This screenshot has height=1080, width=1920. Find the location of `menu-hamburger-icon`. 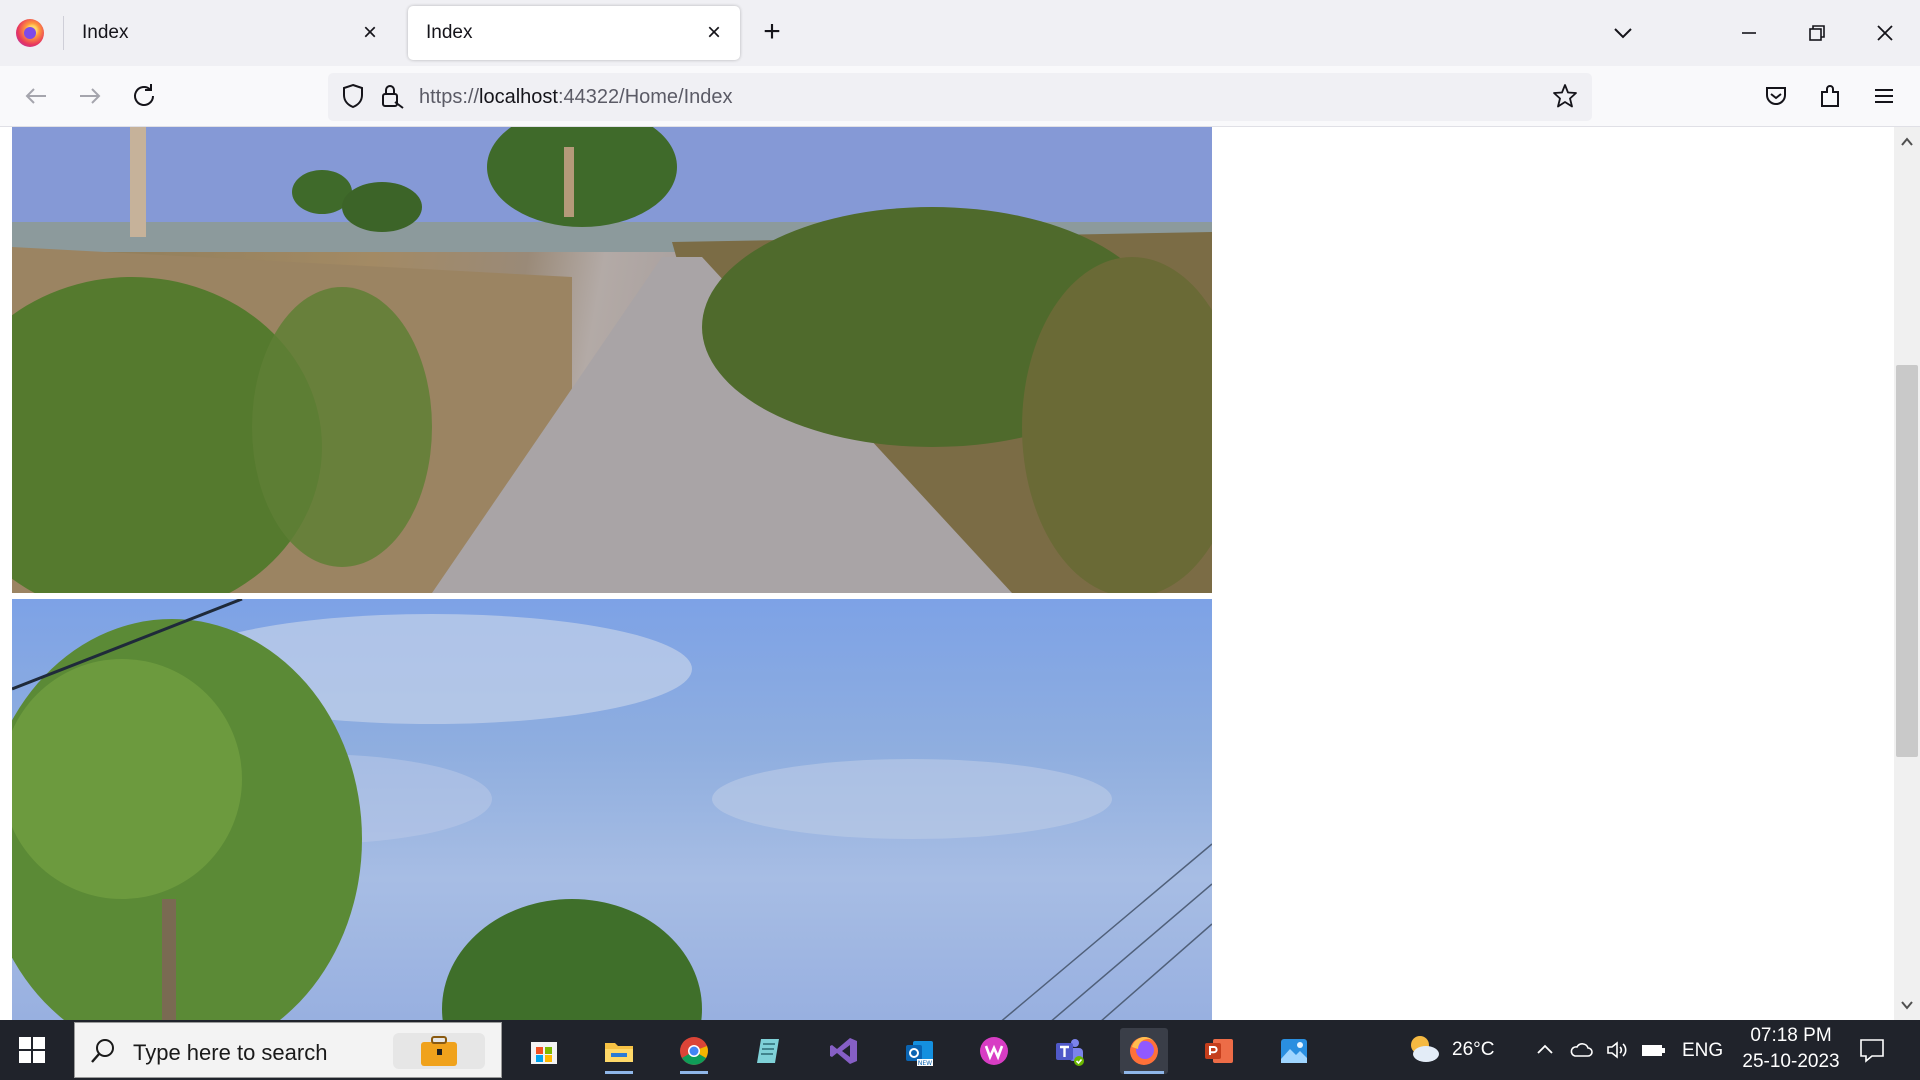

menu-hamburger-icon is located at coordinates (1884, 96).